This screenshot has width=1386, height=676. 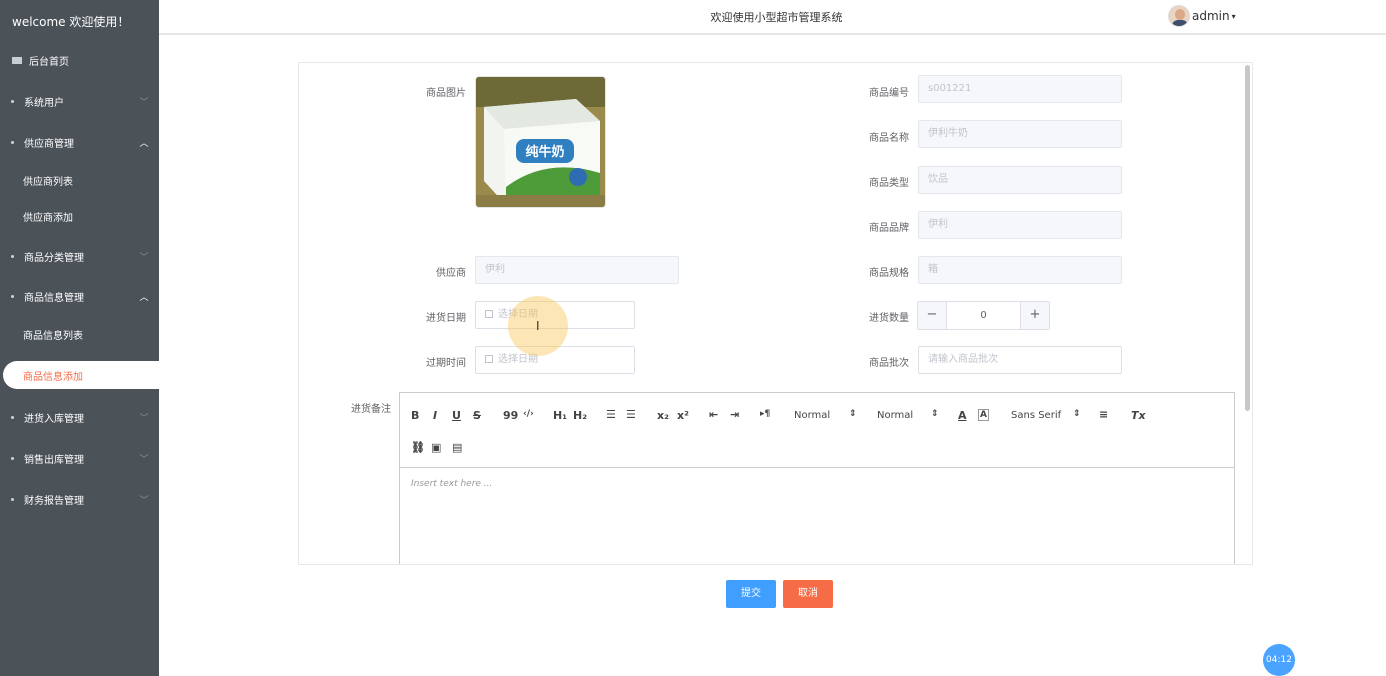 What do you see at coordinates (415, 415) in the screenshot?
I see `bold-button: B` at bounding box center [415, 415].